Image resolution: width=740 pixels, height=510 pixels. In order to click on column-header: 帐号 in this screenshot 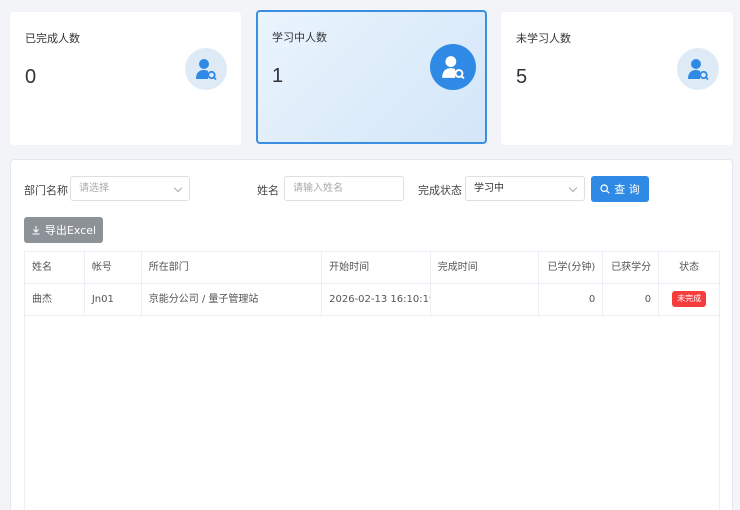, I will do `click(113, 267)`.